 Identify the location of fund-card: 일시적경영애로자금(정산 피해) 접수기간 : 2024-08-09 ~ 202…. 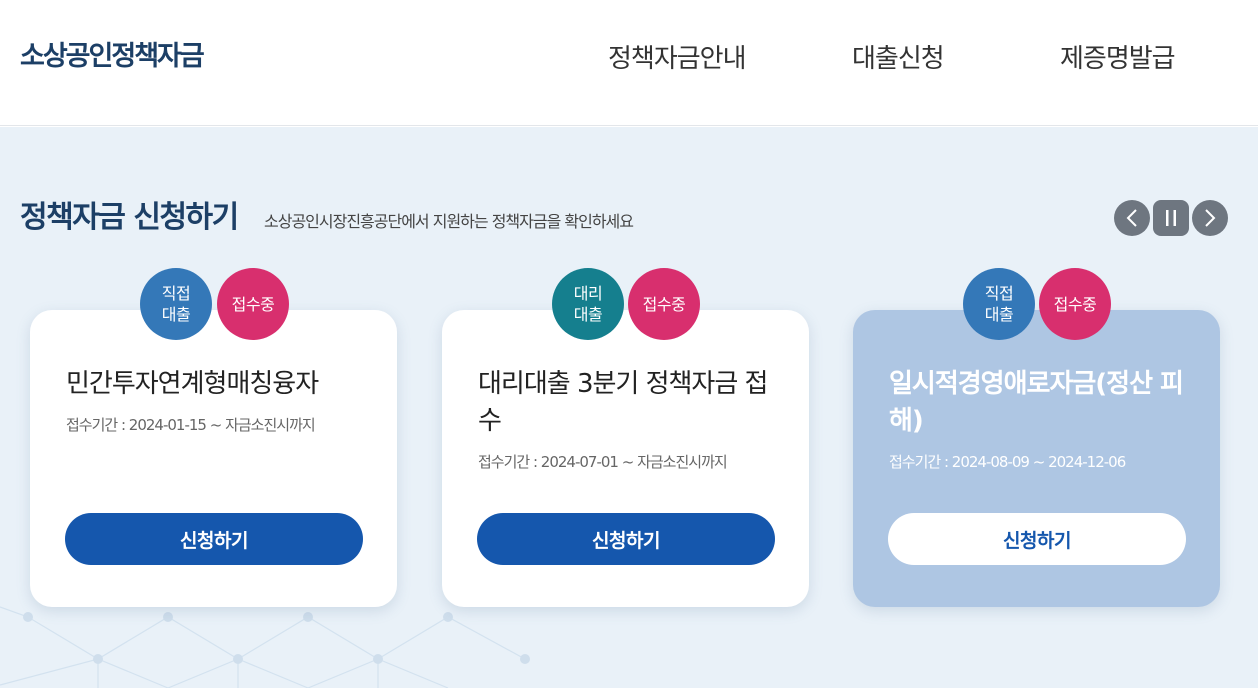
(1036, 458).